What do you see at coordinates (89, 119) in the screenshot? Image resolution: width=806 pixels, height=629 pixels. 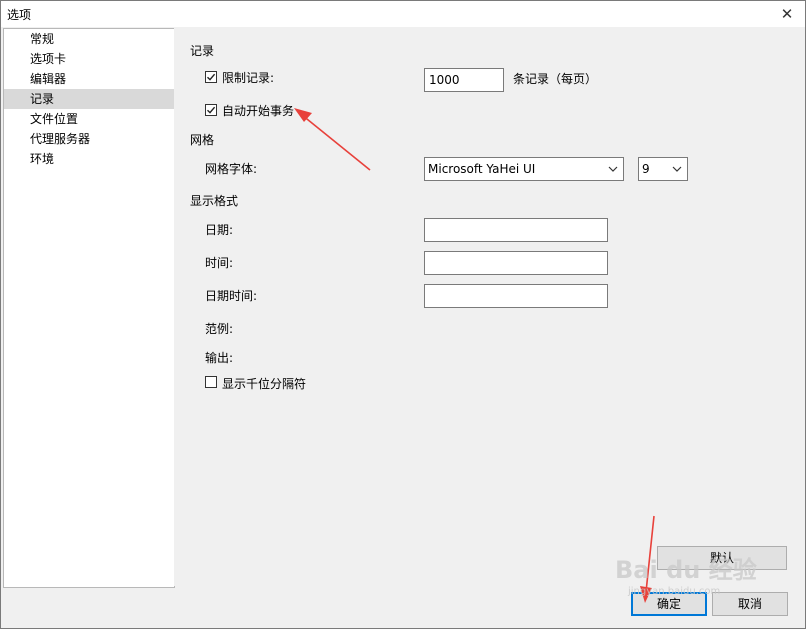 I see `sidebar-item-file-location: 文件位置` at bounding box center [89, 119].